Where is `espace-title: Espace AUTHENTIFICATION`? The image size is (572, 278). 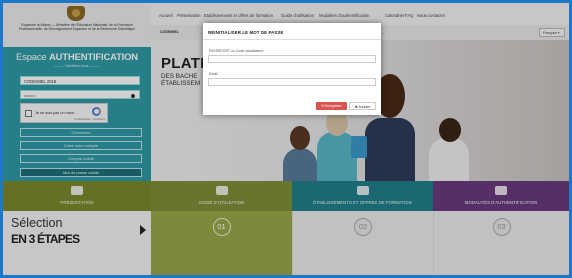 espace-title: Espace AUTHENTIFICATION is located at coordinates (77, 57).